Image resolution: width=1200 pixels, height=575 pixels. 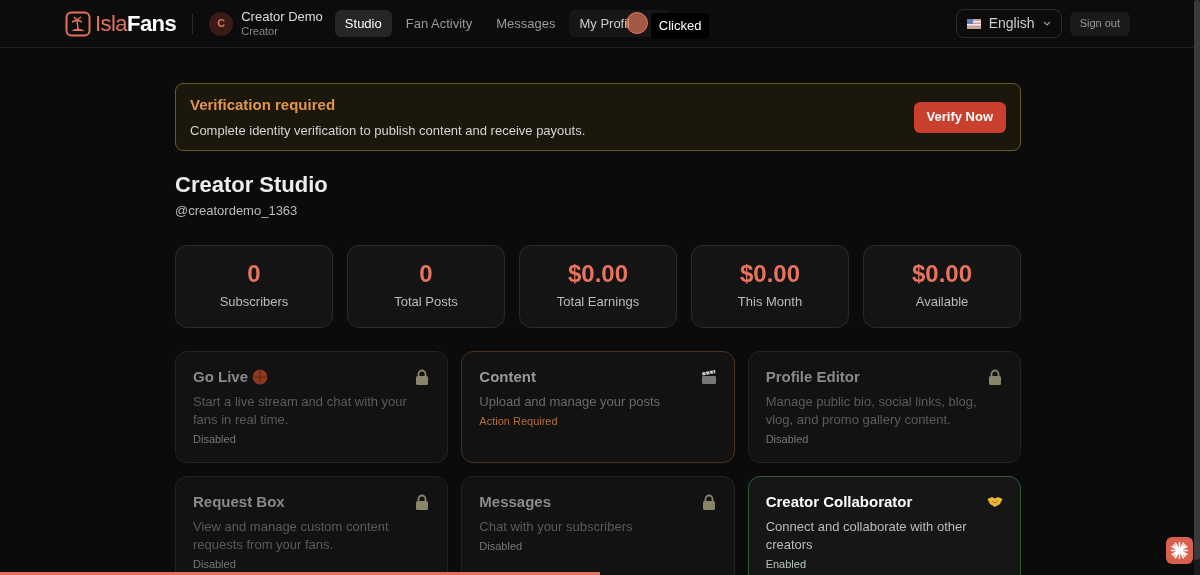 What do you see at coordinates (78, 23) in the screenshot?
I see `logo-icon` at bounding box center [78, 23].